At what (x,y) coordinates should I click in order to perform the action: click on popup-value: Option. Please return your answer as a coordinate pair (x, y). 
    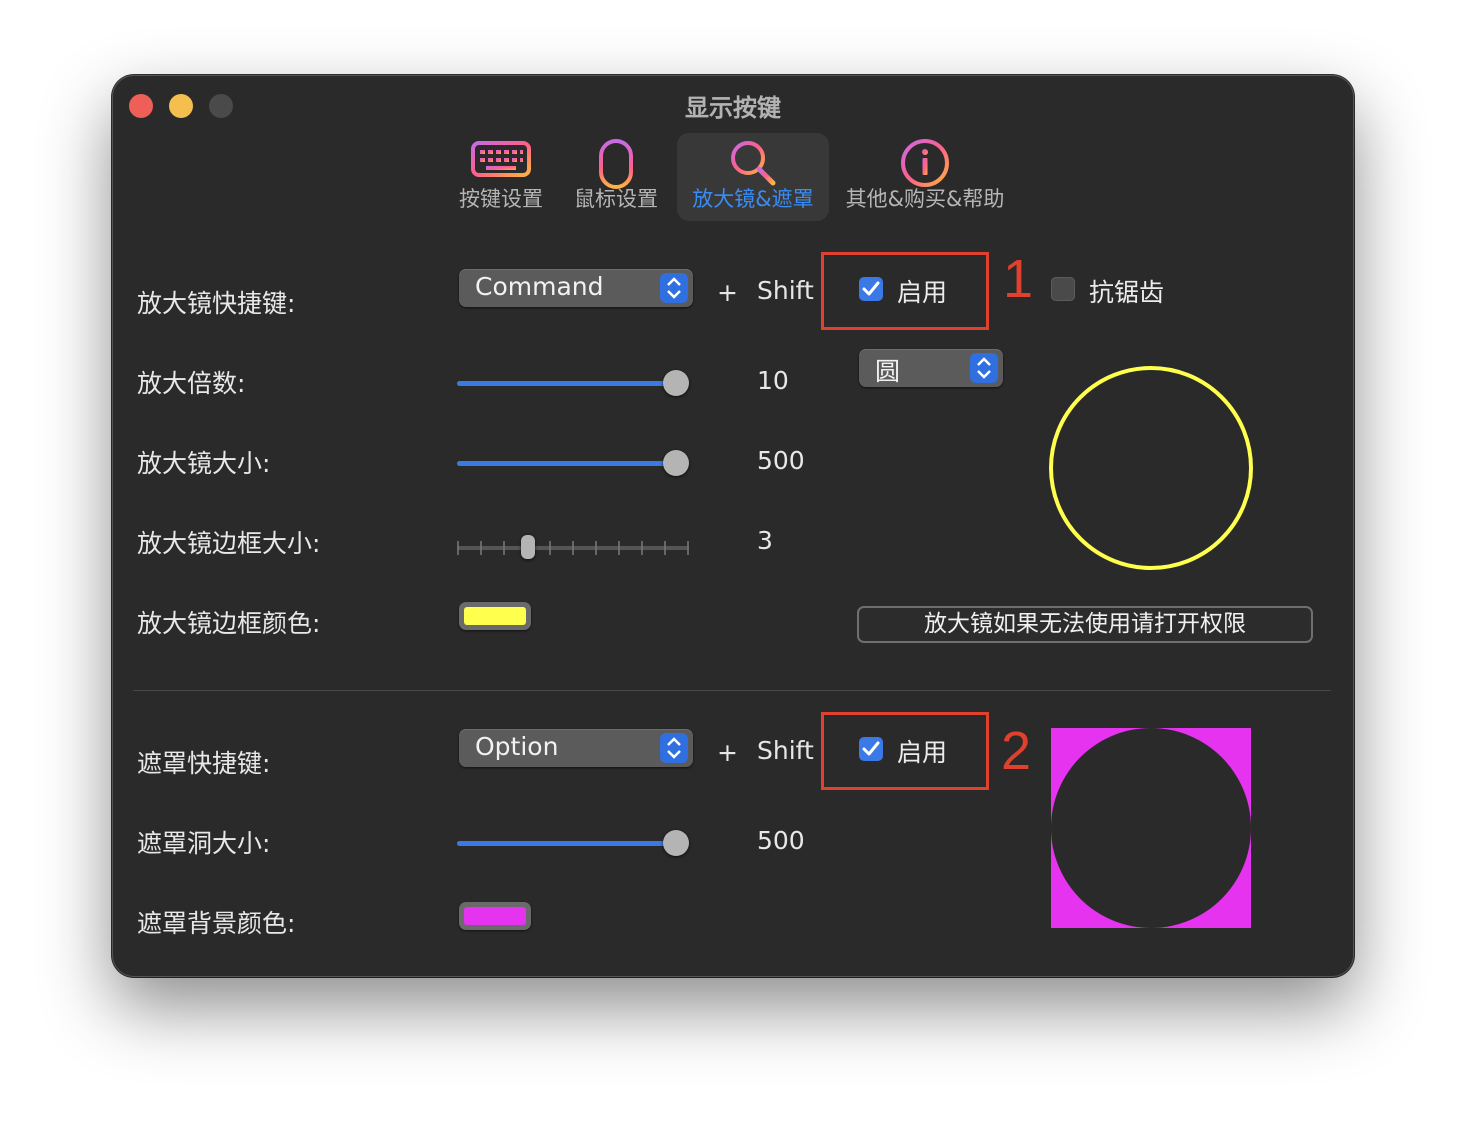
    Looking at the image, I should click on (517, 746).